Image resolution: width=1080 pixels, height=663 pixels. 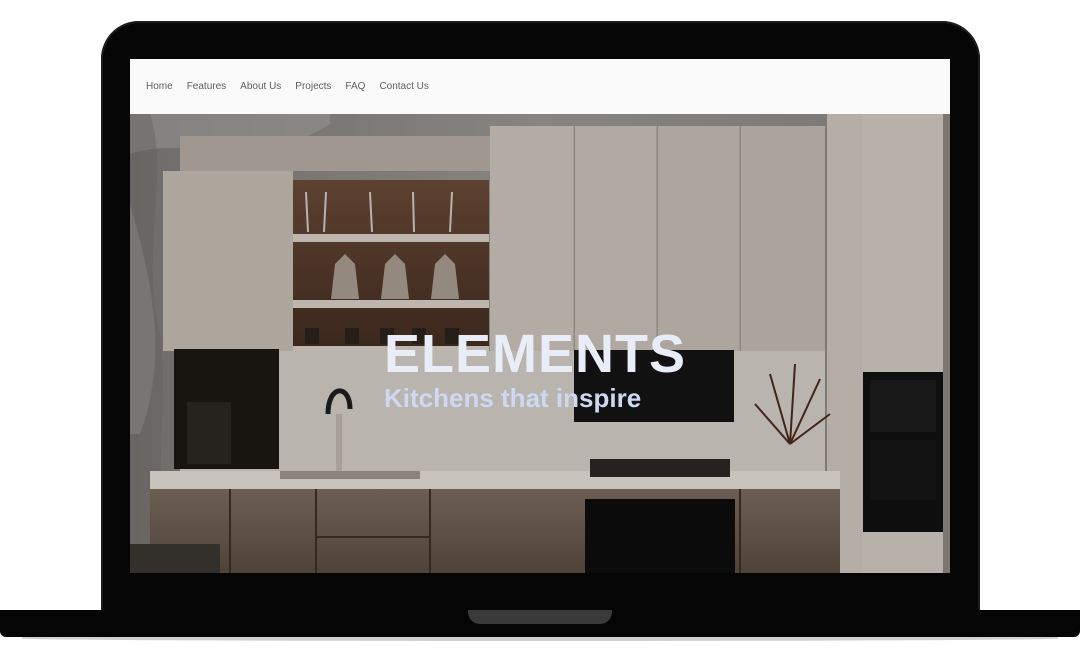 What do you see at coordinates (206, 87) in the screenshot?
I see `nav-features-link: Features` at bounding box center [206, 87].